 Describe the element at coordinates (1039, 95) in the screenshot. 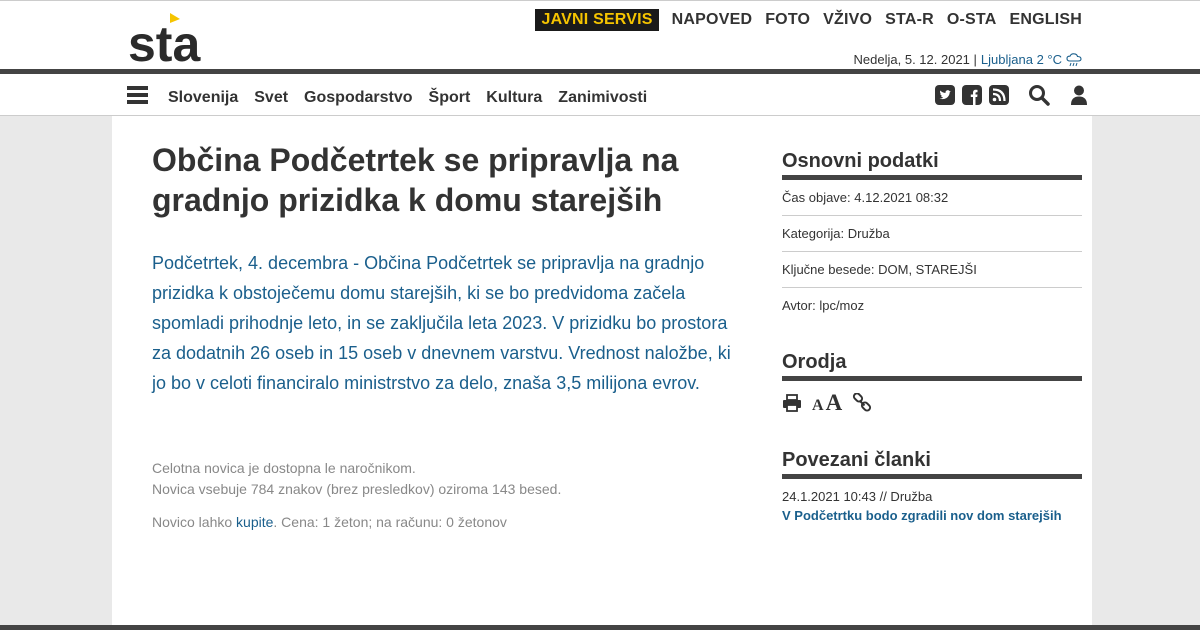

I see `search-icon` at that location.